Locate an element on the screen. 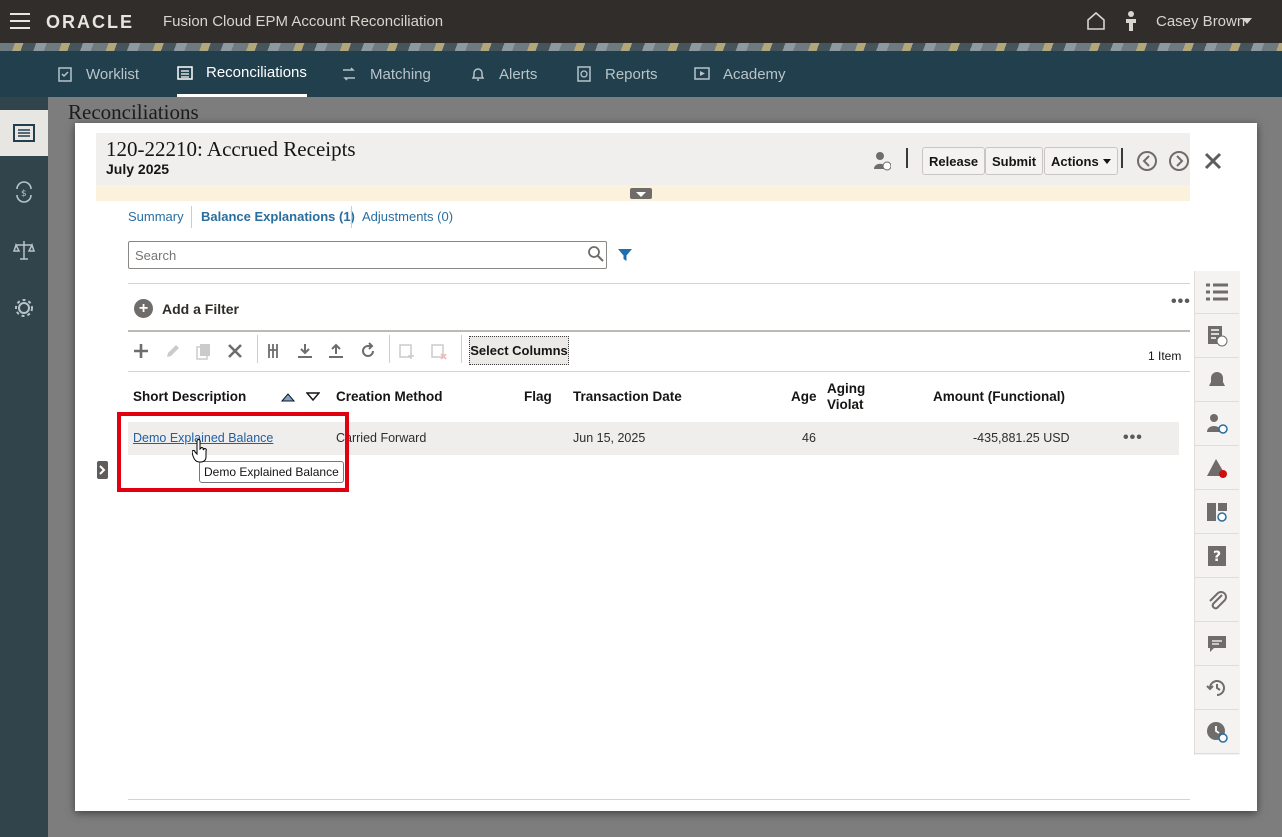 This screenshot has height=837, width=1282. tab-balance-explanations: Balance Explanations (1) is located at coordinates (278, 216).